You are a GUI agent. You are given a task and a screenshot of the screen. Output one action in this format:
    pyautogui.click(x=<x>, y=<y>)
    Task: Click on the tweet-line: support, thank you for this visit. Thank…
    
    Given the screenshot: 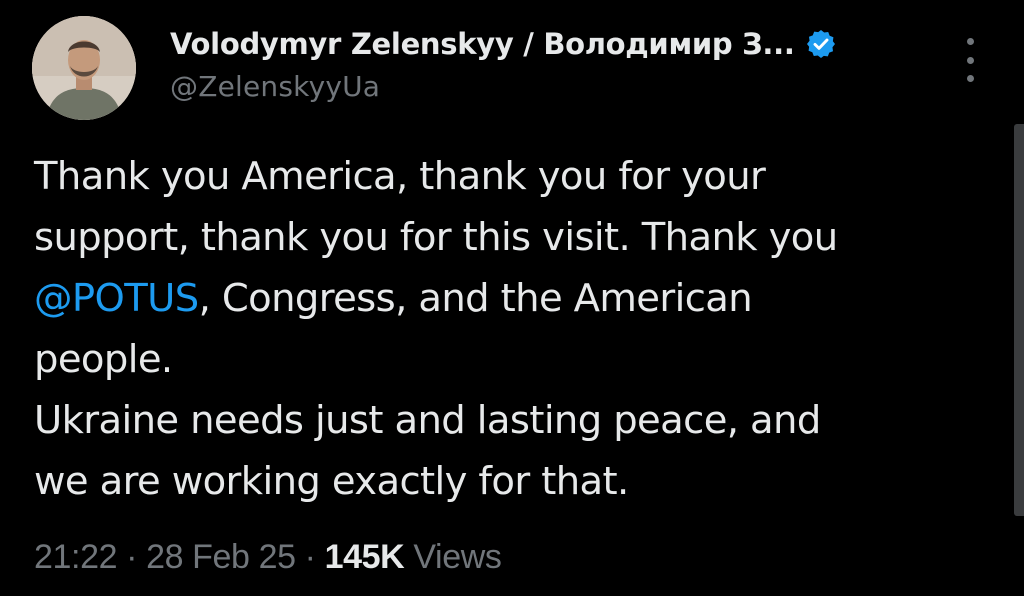 What is the action you would take?
    pyautogui.click(x=436, y=237)
    